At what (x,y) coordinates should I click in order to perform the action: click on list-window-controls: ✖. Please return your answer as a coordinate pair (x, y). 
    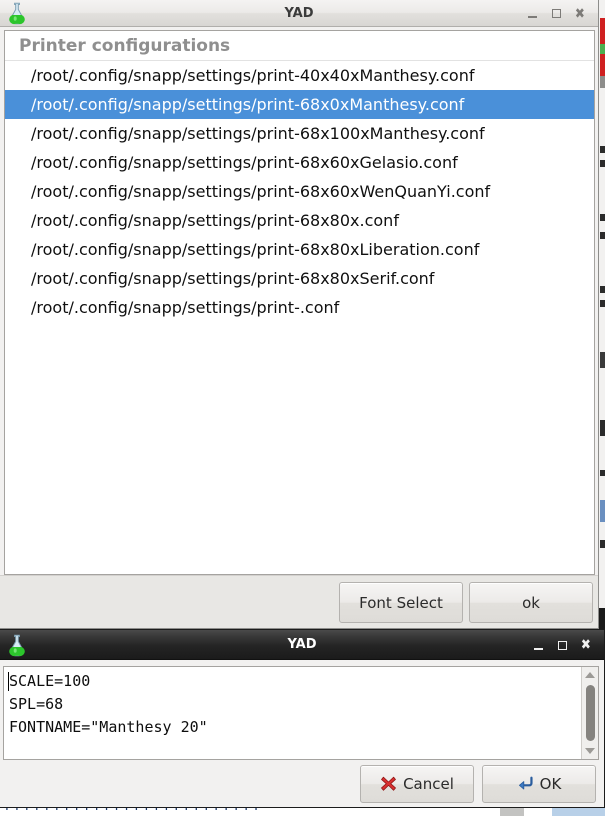
    Looking at the image, I should click on (556, 13).